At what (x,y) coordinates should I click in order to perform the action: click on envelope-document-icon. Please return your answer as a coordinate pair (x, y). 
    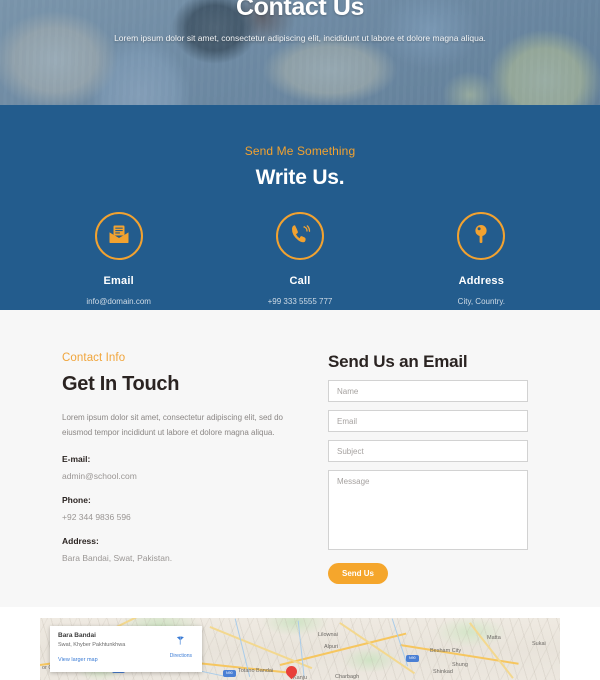
    Looking at the image, I should click on (119, 236).